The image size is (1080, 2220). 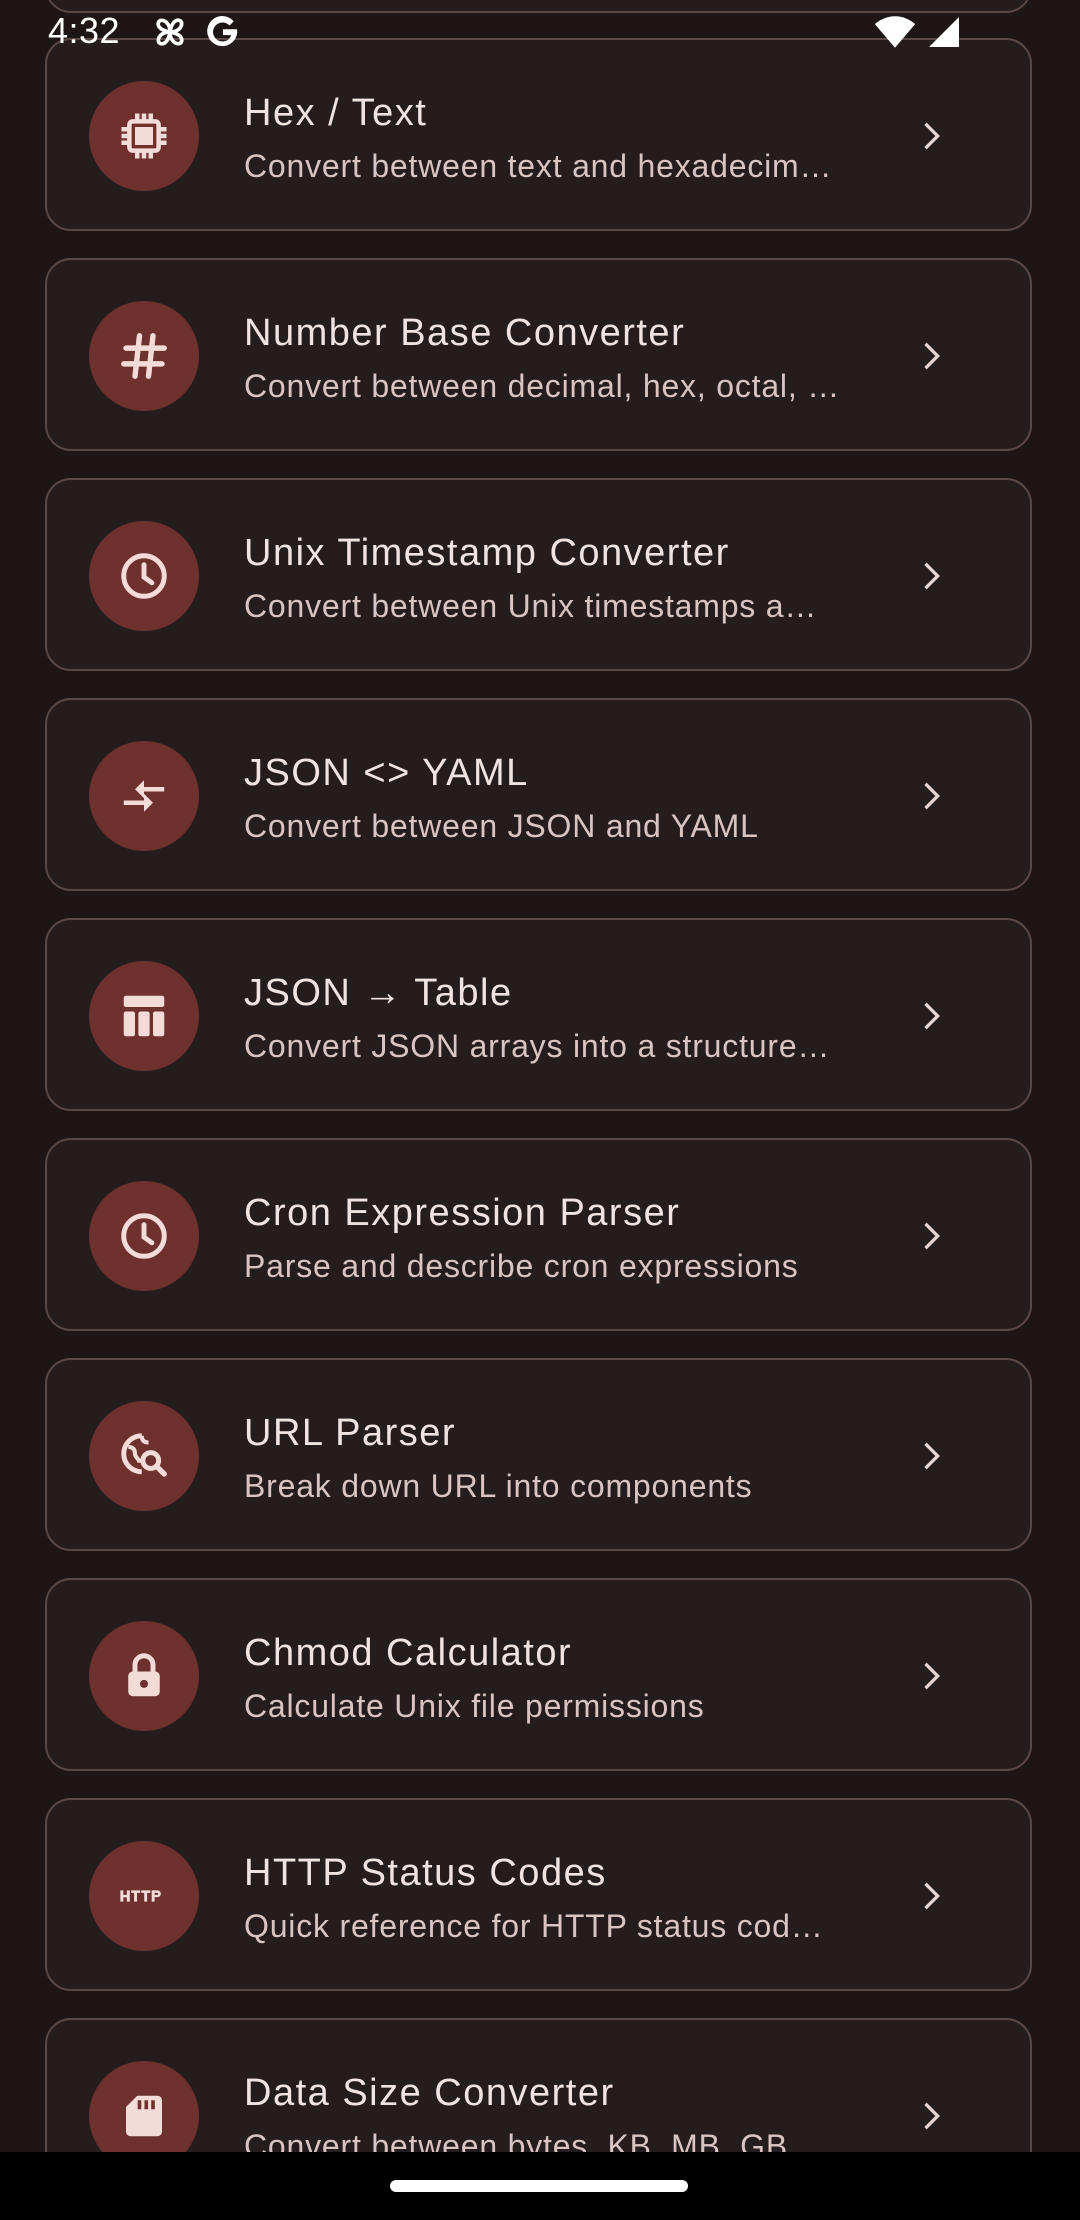 What do you see at coordinates (140, 1896) in the screenshot?
I see `http-icon` at bounding box center [140, 1896].